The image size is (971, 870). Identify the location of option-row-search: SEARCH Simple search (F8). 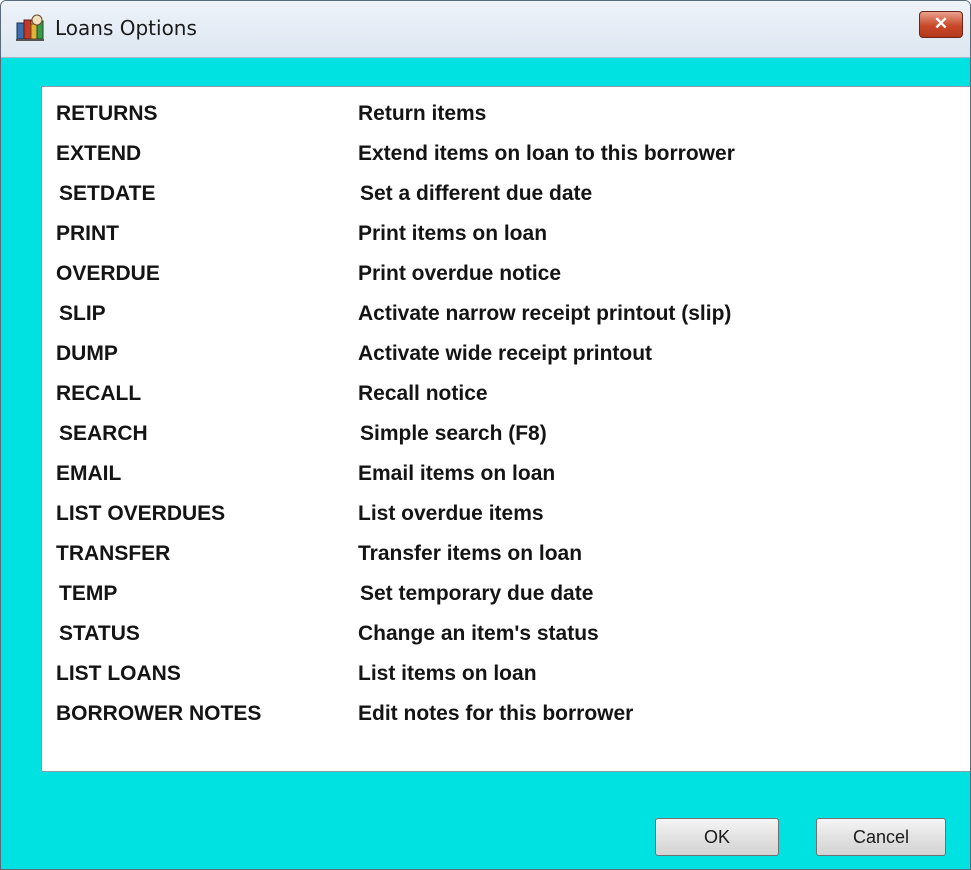
(506, 442).